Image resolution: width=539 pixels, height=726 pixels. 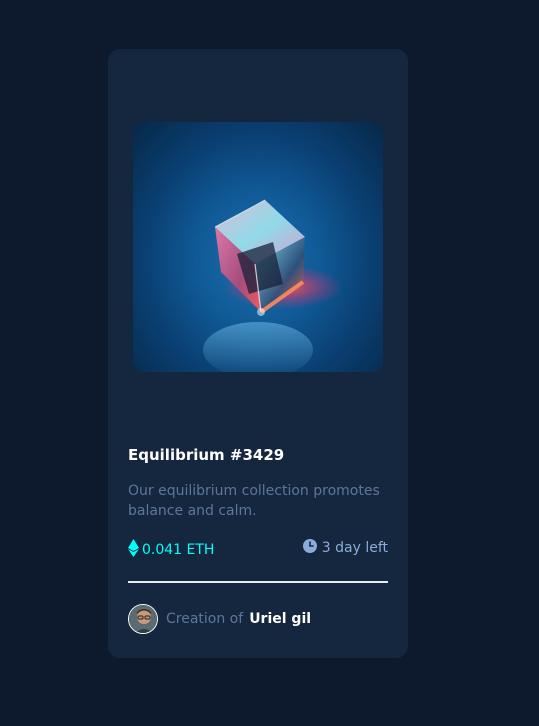 What do you see at coordinates (205, 619) in the screenshot?
I see `creator-label: Creation of` at bounding box center [205, 619].